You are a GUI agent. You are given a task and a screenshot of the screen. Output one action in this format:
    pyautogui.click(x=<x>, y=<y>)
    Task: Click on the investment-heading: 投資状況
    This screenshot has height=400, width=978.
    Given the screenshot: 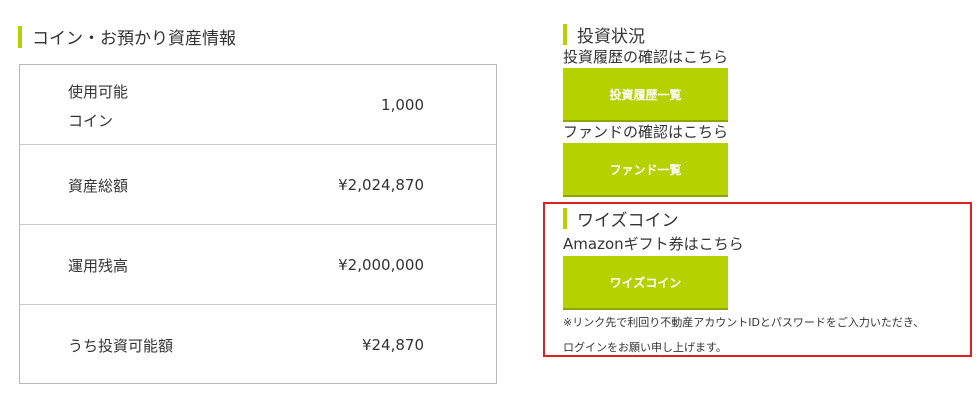 What is the action you would take?
    pyautogui.click(x=768, y=34)
    